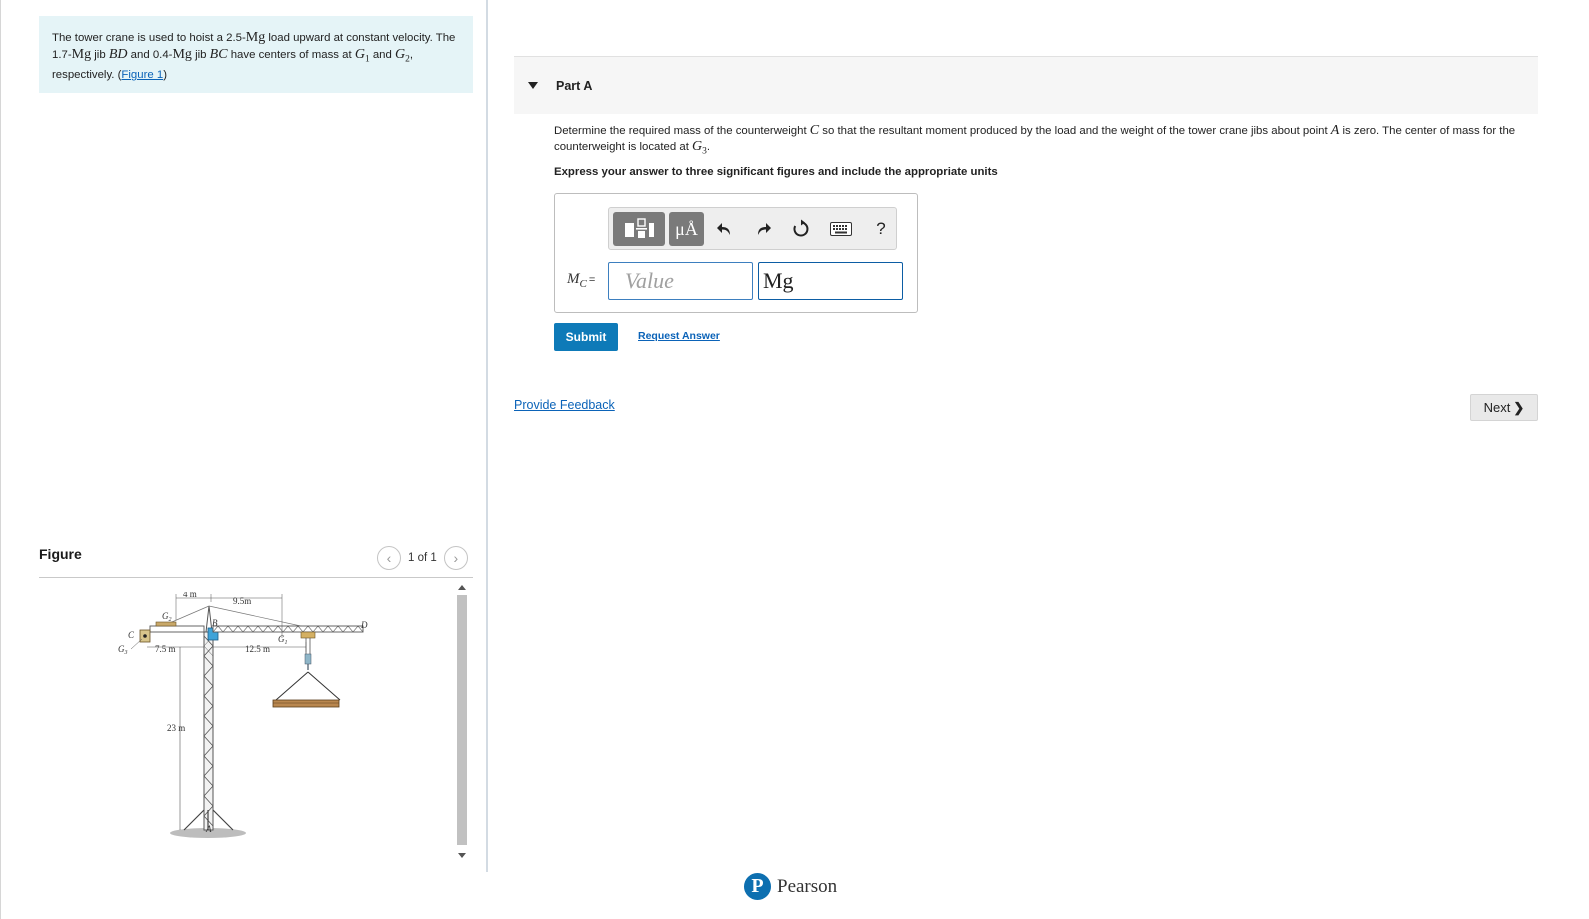 The width and height of the screenshot is (1589, 919). I want to click on label-a: A, so click(208, 829).